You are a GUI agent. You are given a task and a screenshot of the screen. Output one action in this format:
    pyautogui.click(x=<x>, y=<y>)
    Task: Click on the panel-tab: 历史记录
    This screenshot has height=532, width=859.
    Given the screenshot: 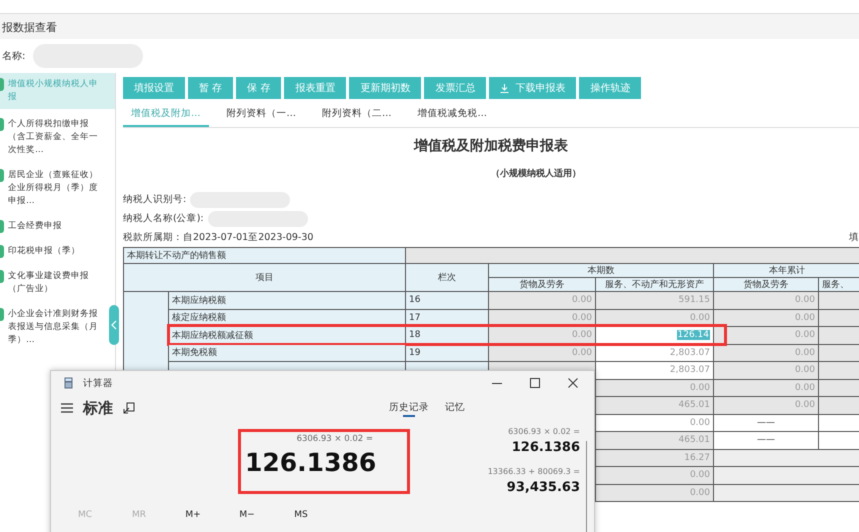 What is the action you would take?
    pyautogui.click(x=409, y=410)
    